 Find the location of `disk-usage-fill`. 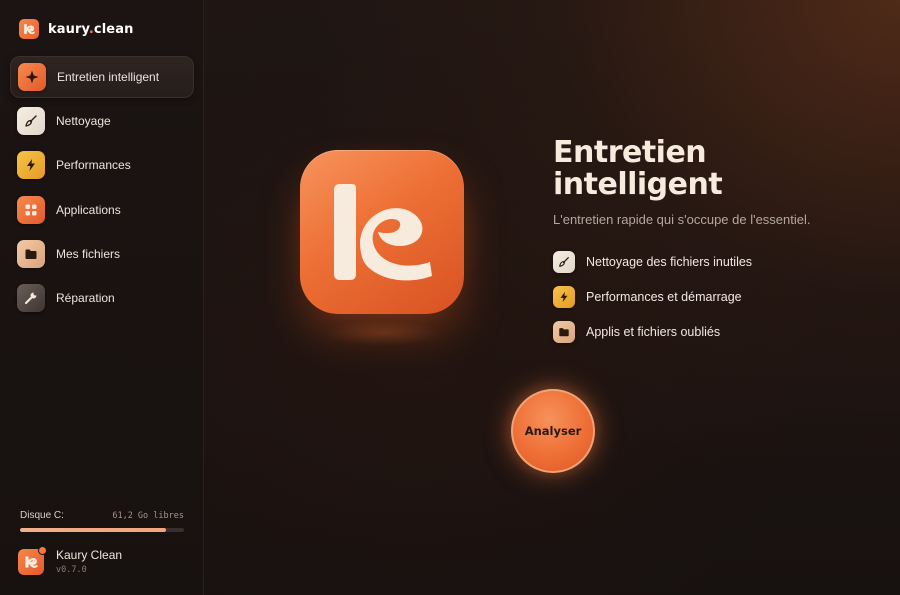

disk-usage-fill is located at coordinates (93, 530).